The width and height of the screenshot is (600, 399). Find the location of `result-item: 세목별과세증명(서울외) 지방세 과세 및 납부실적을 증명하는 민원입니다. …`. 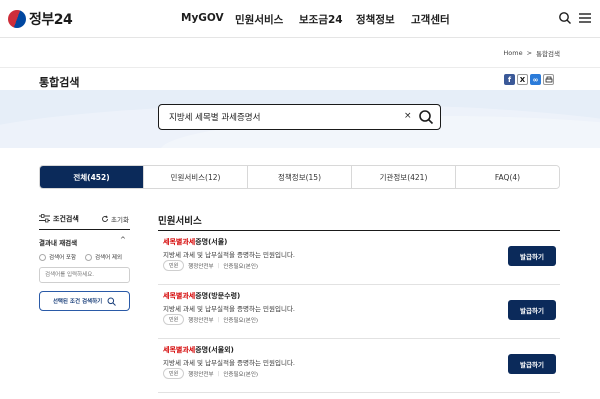

result-item: 세목별과세증명(서울외) 지방세 과세 및 납부실적을 증명하는 민원입니다. … is located at coordinates (359, 366).